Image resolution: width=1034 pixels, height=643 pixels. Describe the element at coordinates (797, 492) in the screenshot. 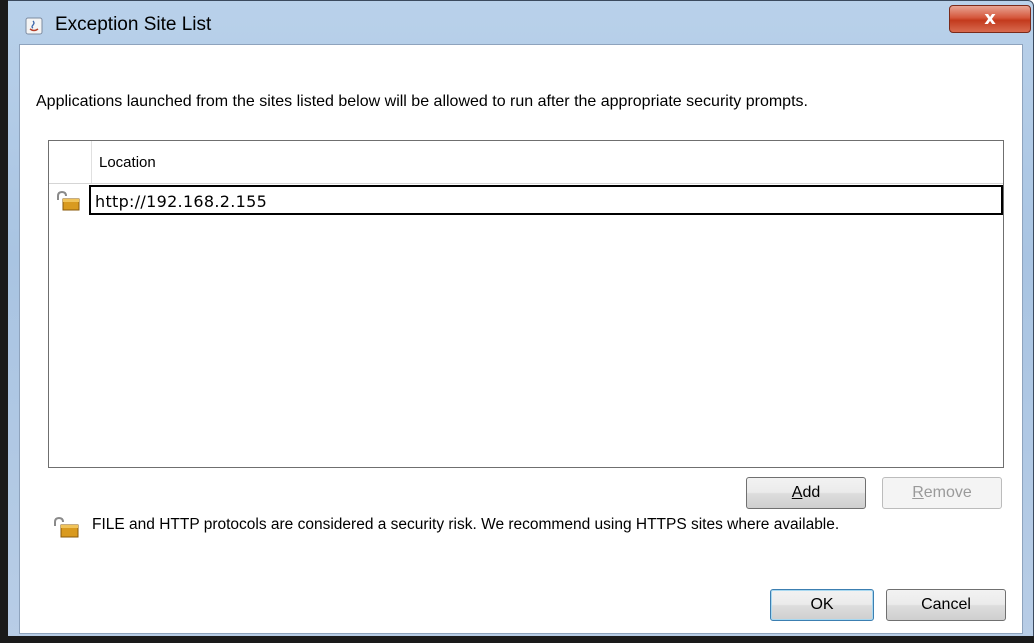

I see `add-mnemonic: A` at that location.